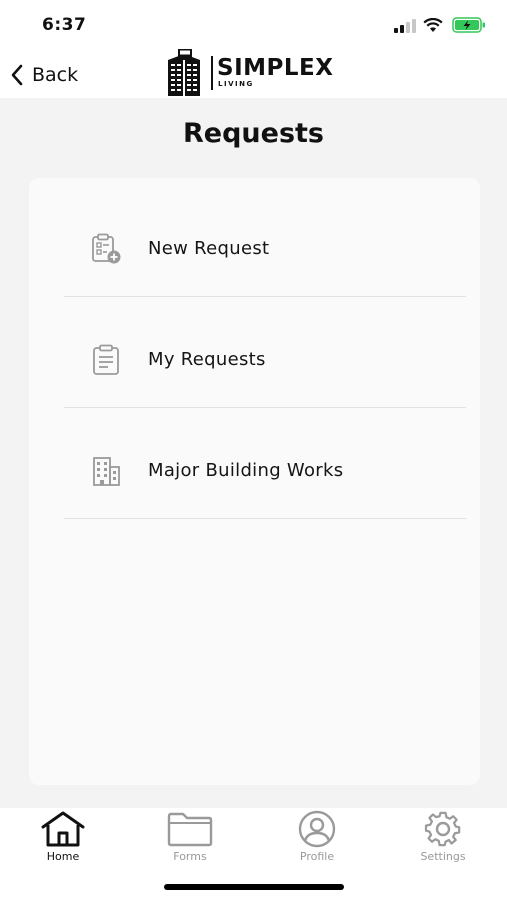 The height and width of the screenshot is (900, 507). I want to click on menu-item-major-building-works: Major Building Works, so click(265, 463).